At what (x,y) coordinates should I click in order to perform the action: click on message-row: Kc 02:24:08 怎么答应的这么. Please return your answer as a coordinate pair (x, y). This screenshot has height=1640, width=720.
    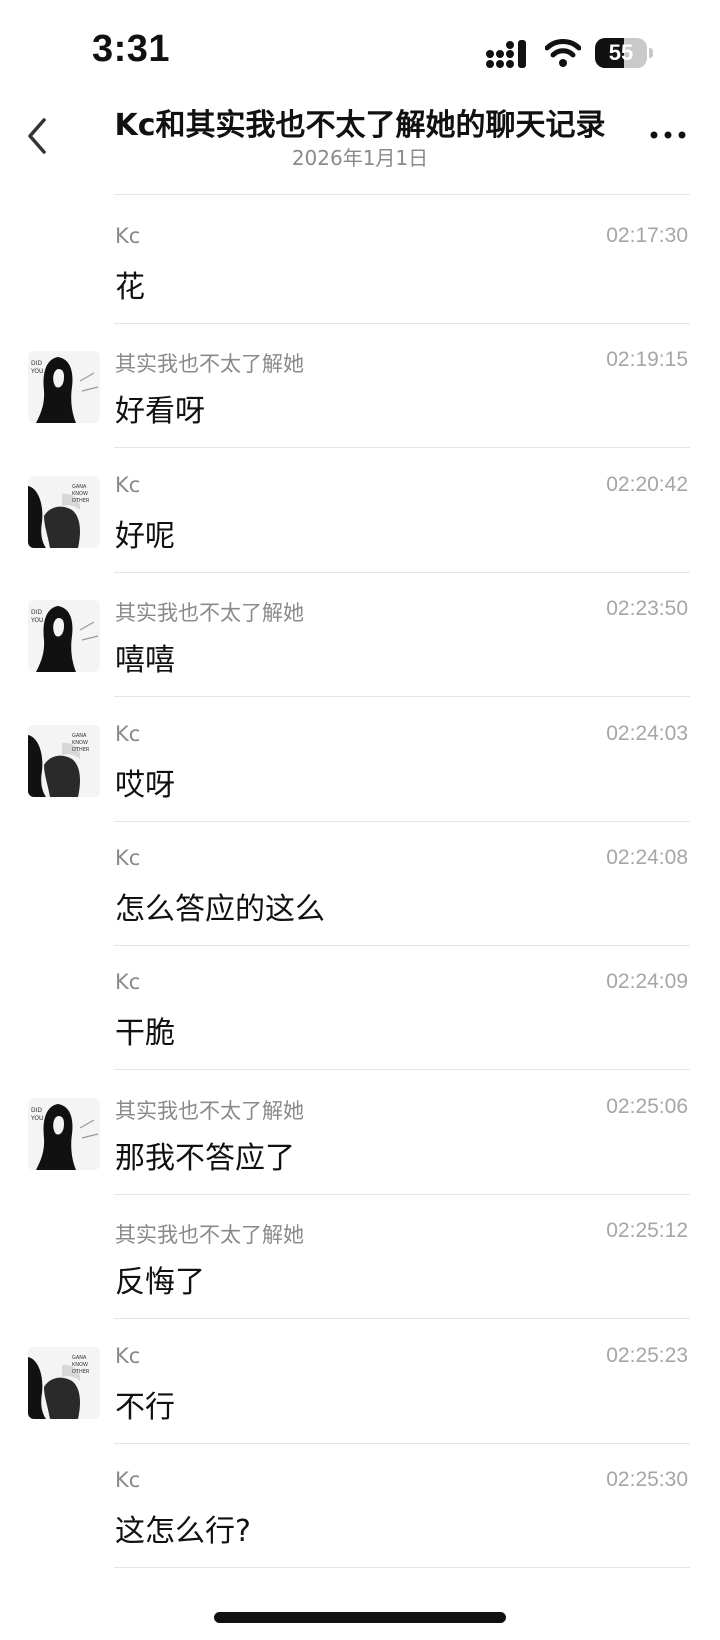
    Looking at the image, I should click on (360, 881).